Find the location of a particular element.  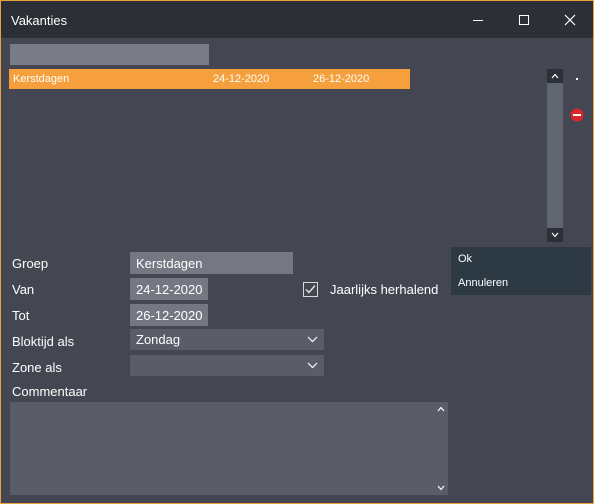

window-title: Vakanties is located at coordinates (39, 20).